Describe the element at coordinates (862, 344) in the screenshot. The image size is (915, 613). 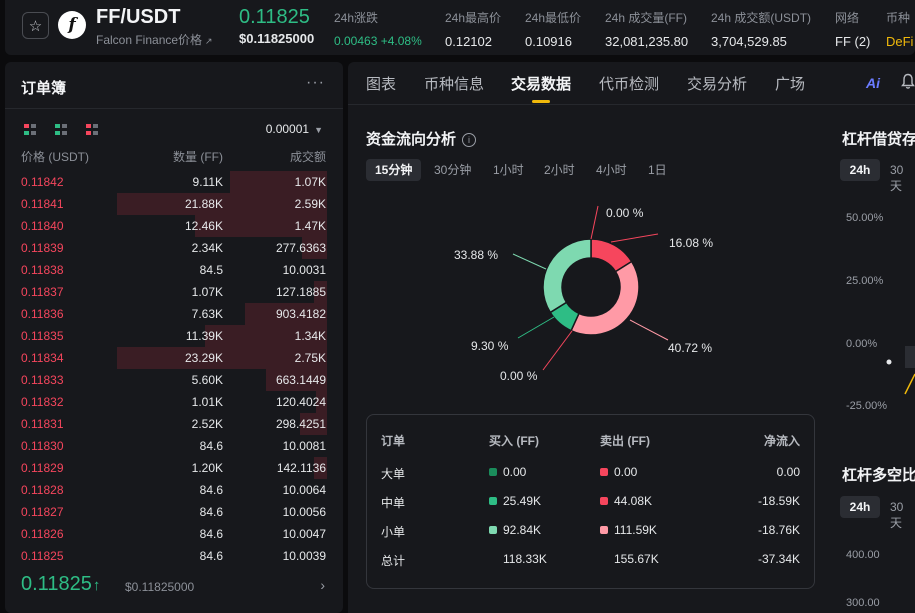
I see `axis-label: 0.00%` at that location.